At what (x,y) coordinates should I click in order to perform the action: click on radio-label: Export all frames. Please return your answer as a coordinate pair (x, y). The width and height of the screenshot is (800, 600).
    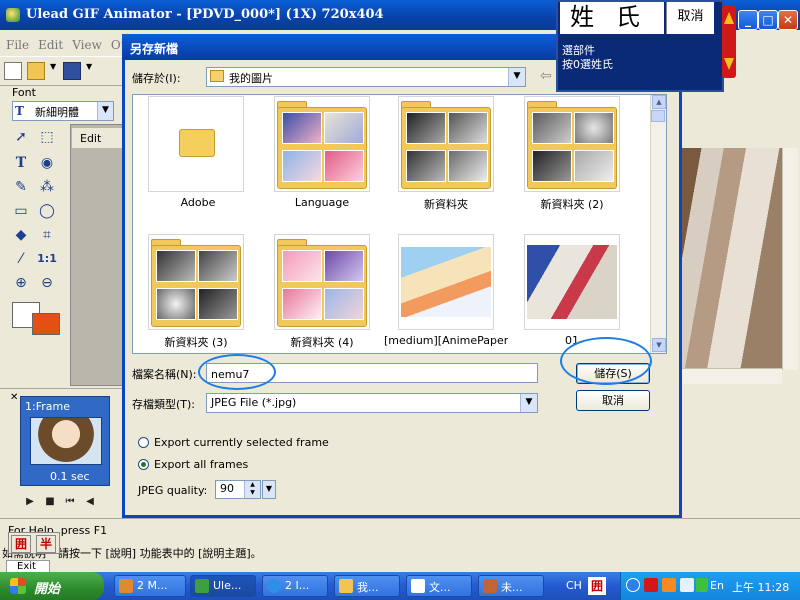
    Looking at the image, I should click on (201, 464).